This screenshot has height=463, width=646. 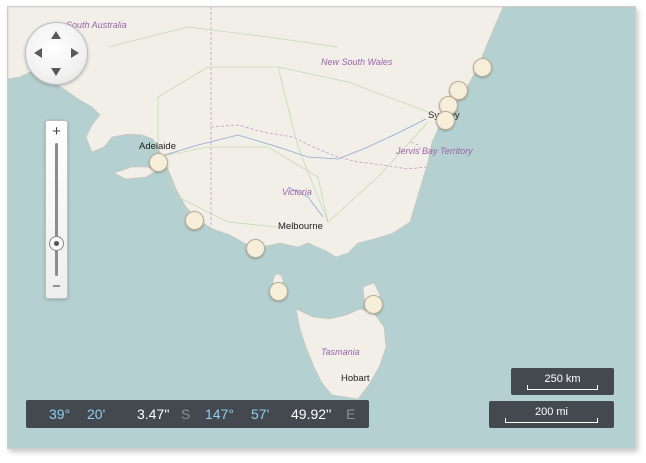 What do you see at coordinates (357, 62) in the screenshot?
I see `label-new-south-wales: New South Wales` at bounding box center [357, 62].